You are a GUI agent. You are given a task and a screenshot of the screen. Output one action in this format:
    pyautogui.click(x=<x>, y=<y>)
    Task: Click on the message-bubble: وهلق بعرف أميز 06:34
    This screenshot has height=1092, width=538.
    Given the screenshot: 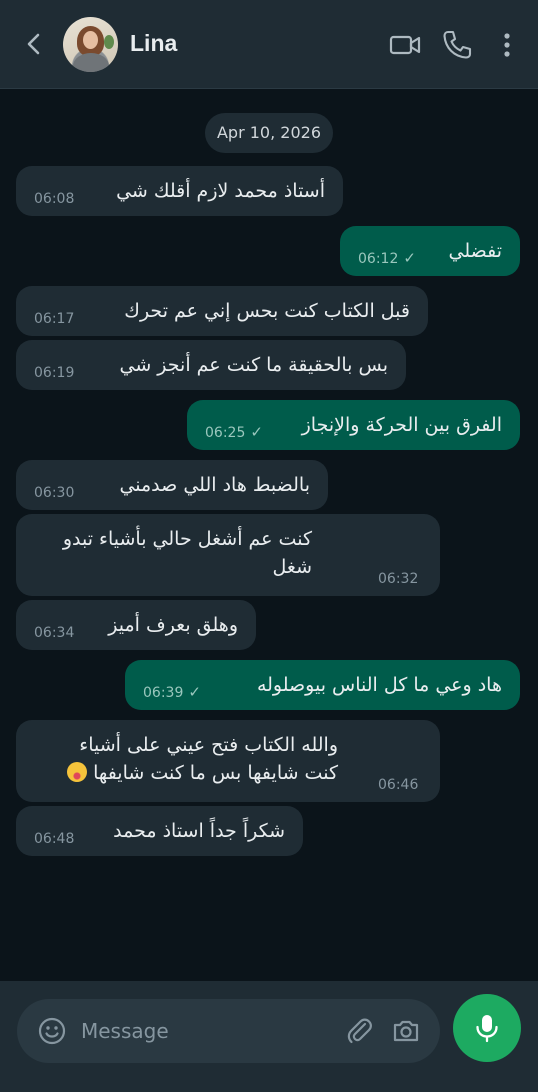 What is the action you would take?
    pyautogui.click(x=136, y=625)
    